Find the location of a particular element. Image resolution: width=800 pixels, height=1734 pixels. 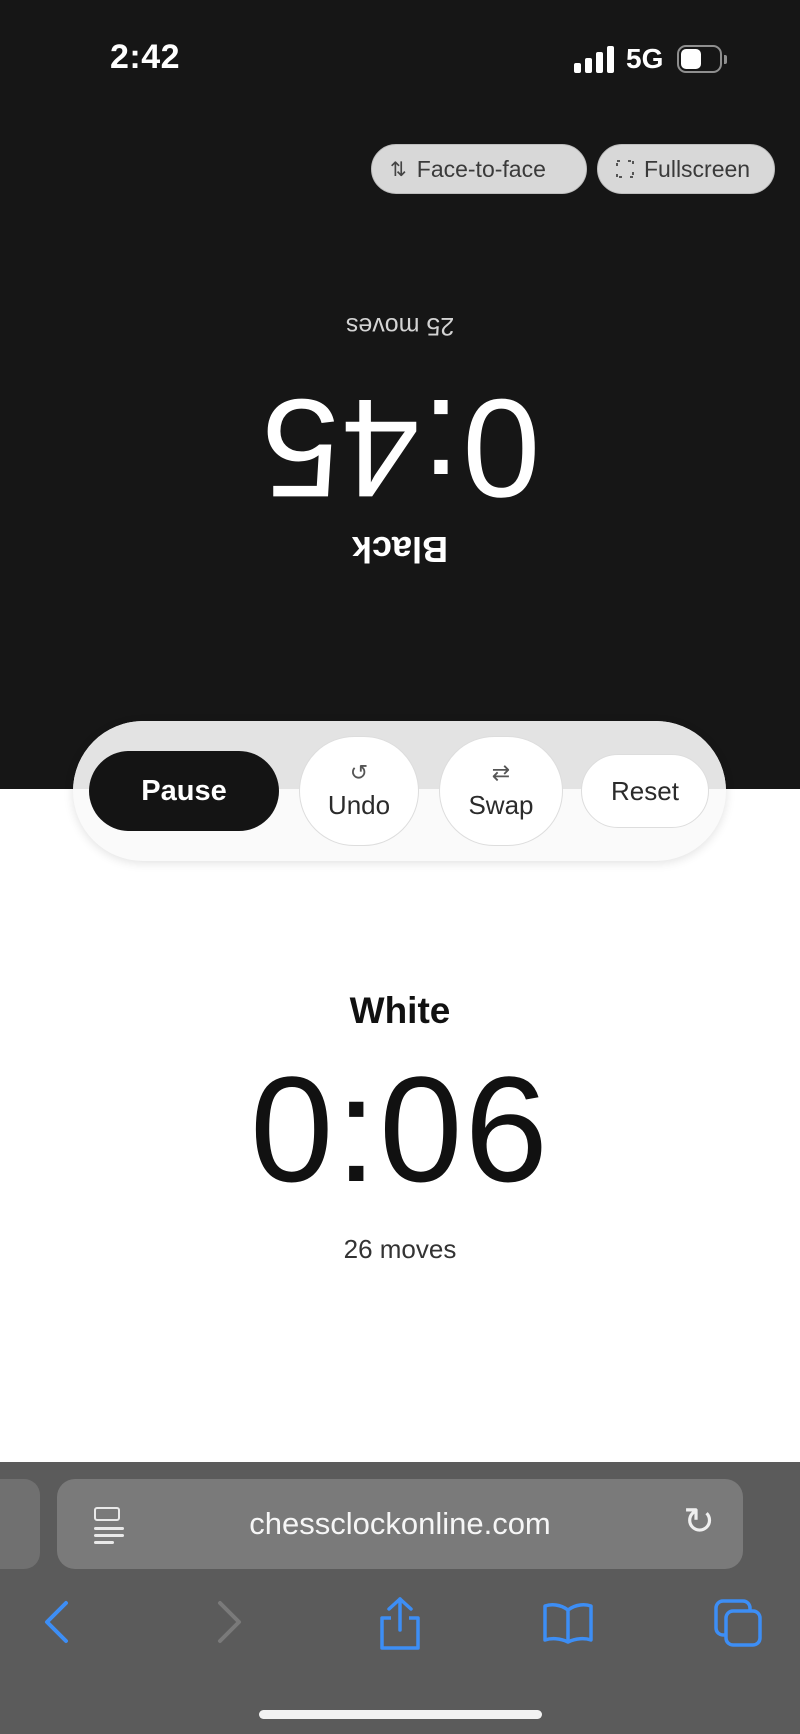

back-chevron-icon is located at coordinates (56, 1622).